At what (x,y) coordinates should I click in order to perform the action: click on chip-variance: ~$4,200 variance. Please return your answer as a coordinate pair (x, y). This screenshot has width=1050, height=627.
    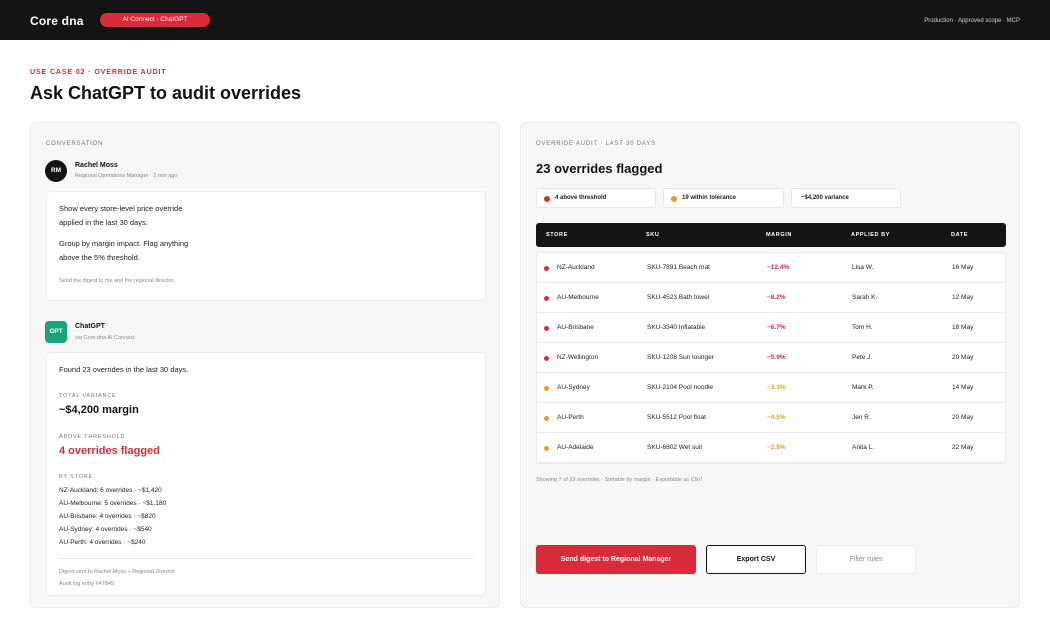
    Looking at the image, I should click on (846, 198).